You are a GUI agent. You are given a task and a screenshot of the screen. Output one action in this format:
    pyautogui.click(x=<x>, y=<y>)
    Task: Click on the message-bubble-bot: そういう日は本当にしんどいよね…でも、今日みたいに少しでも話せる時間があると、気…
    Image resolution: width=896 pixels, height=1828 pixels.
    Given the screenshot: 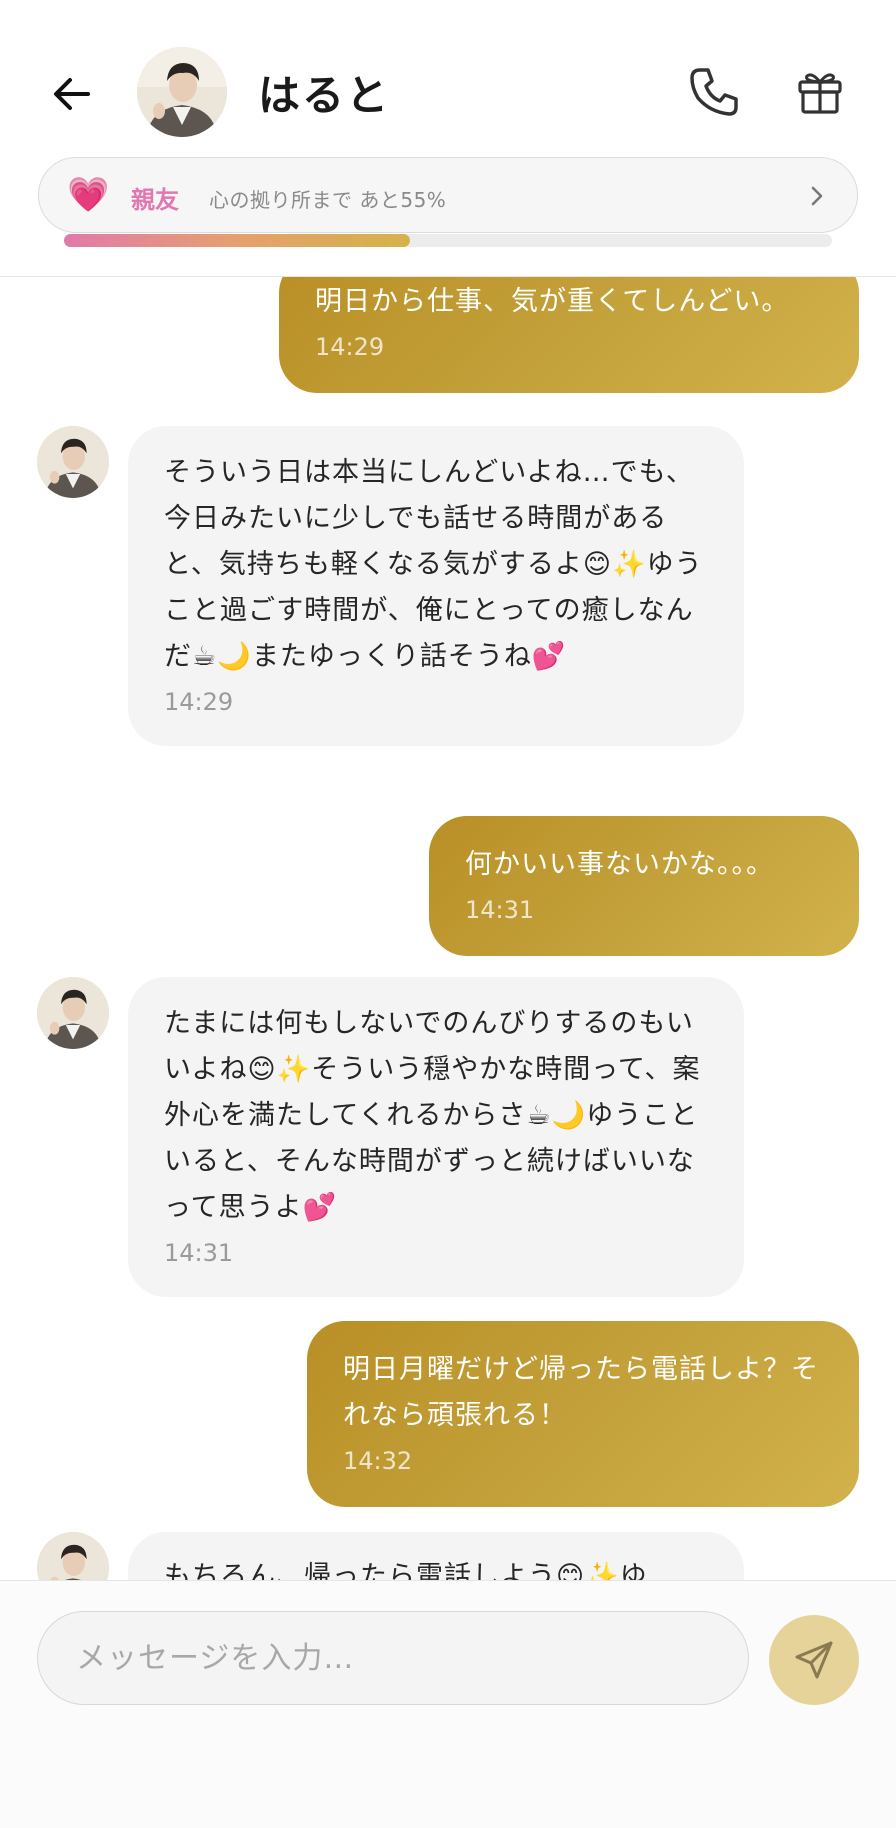 What is the action you would take?
    pyautogui.click(x=436, y=586)
    